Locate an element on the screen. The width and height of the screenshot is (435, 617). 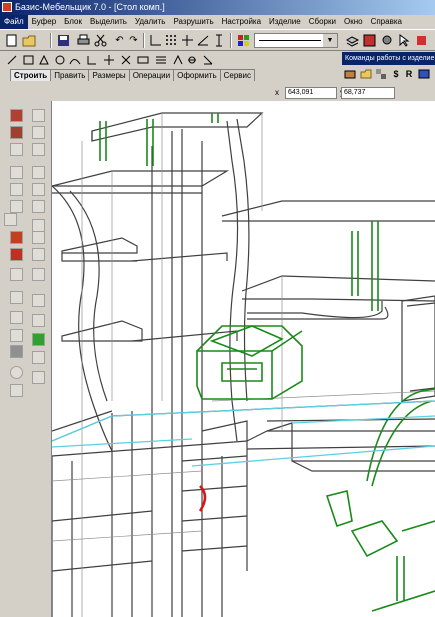
scissors-icon is located at coordinates (38, 300).